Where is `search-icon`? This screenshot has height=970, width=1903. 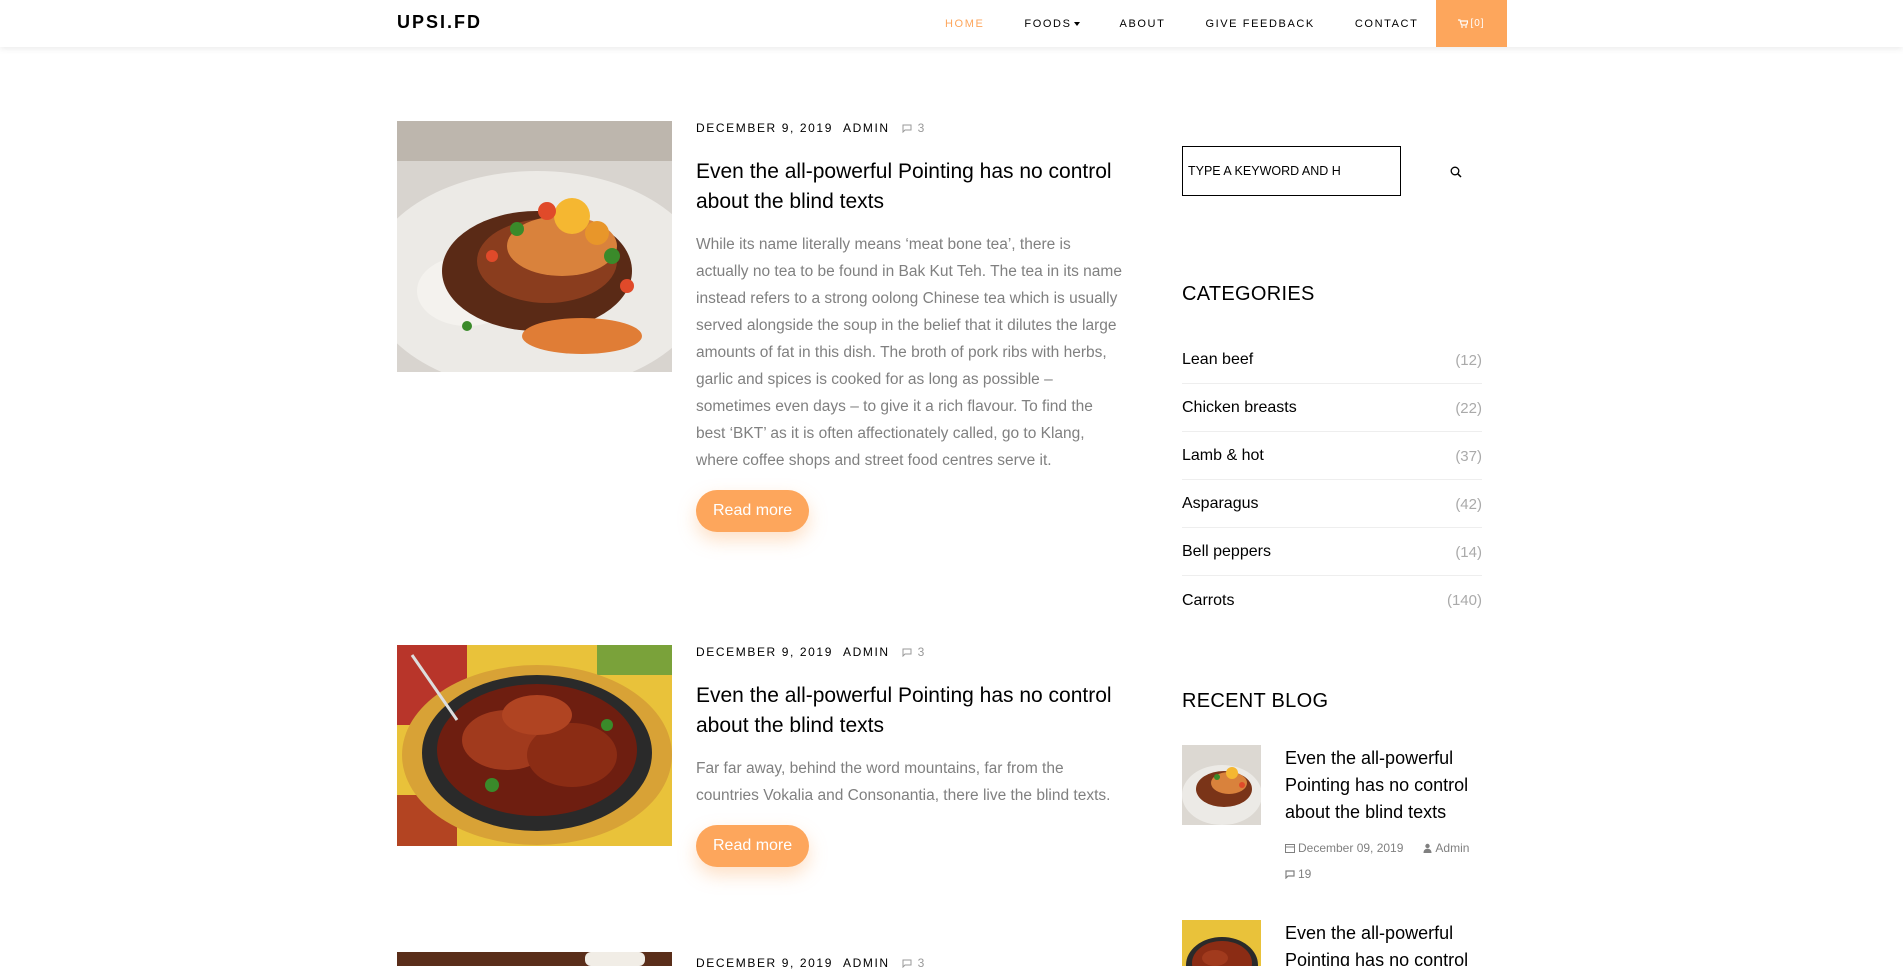
search-icon is located at coordinates (1456, 172).